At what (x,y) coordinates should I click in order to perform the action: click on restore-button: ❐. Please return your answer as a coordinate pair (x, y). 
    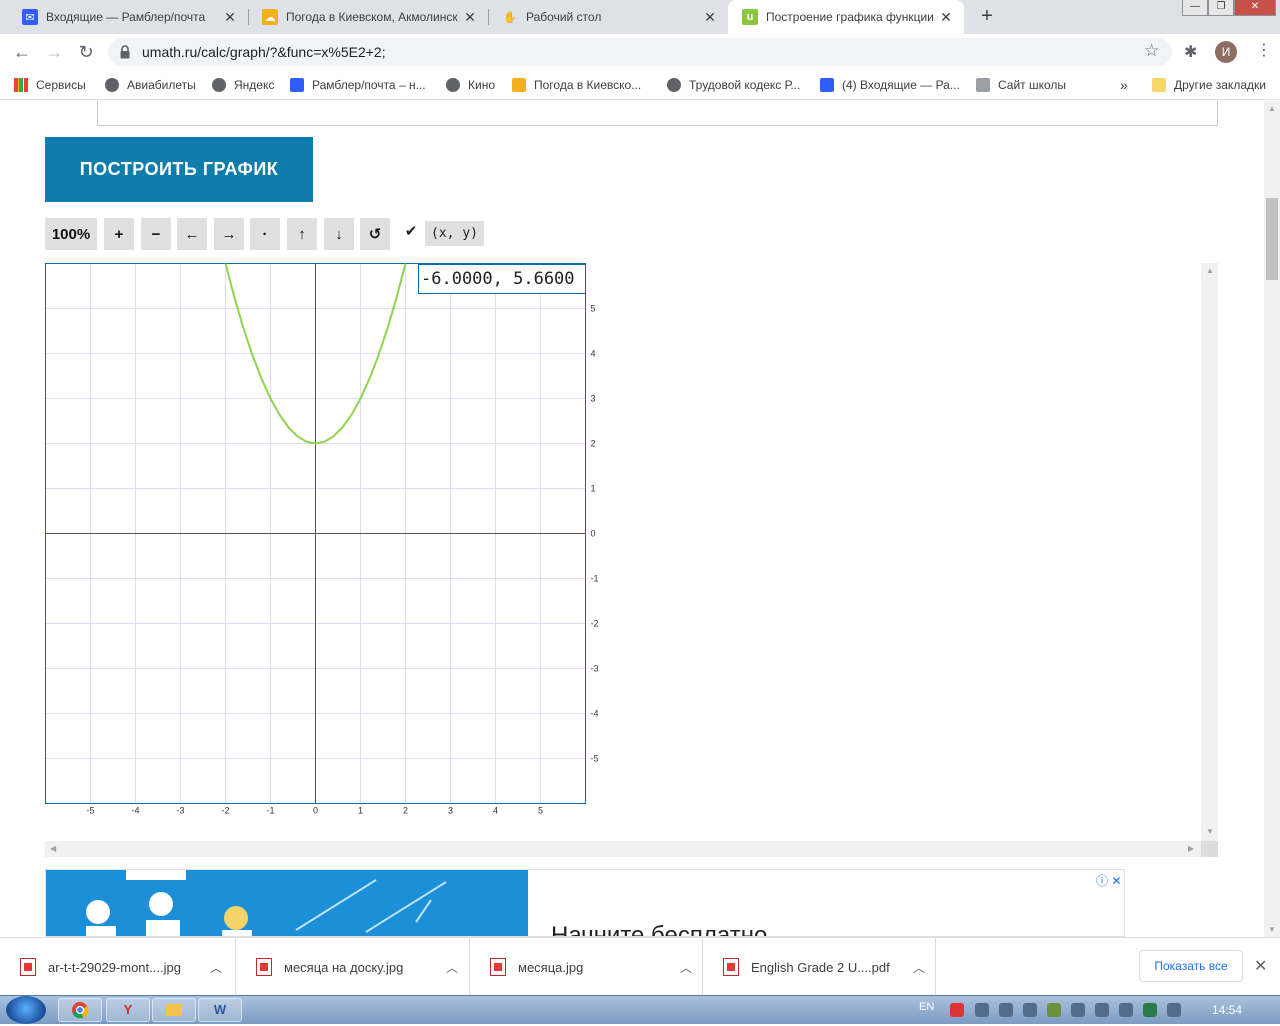
    Looking at the image, I should click on (1221, 8).